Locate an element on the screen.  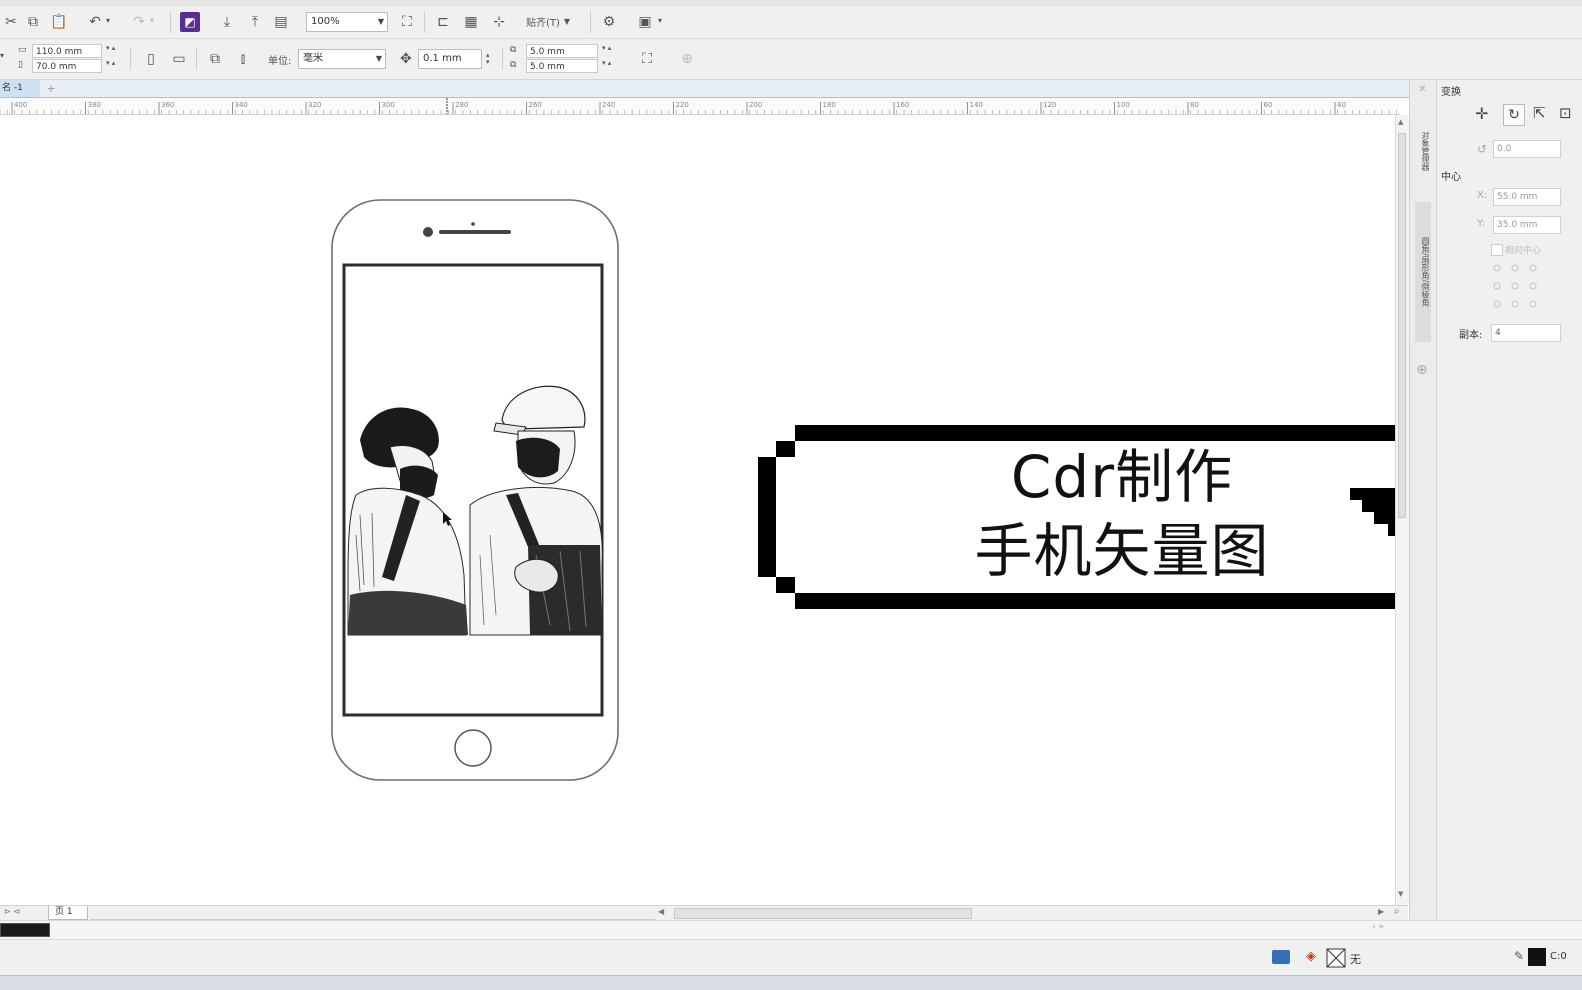
banner-title: Cdr制作 手机矢量图 is located at coordinates (1122, 514).